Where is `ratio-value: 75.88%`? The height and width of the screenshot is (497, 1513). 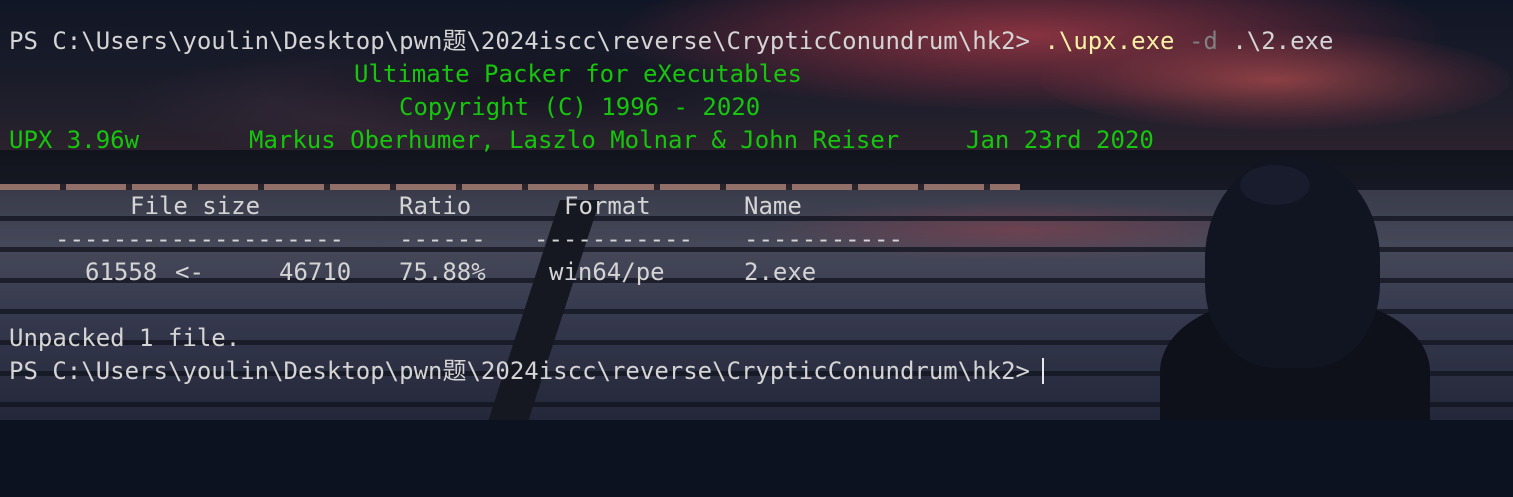 ratio-value: 75.88% is located at coordinates (442, 272).